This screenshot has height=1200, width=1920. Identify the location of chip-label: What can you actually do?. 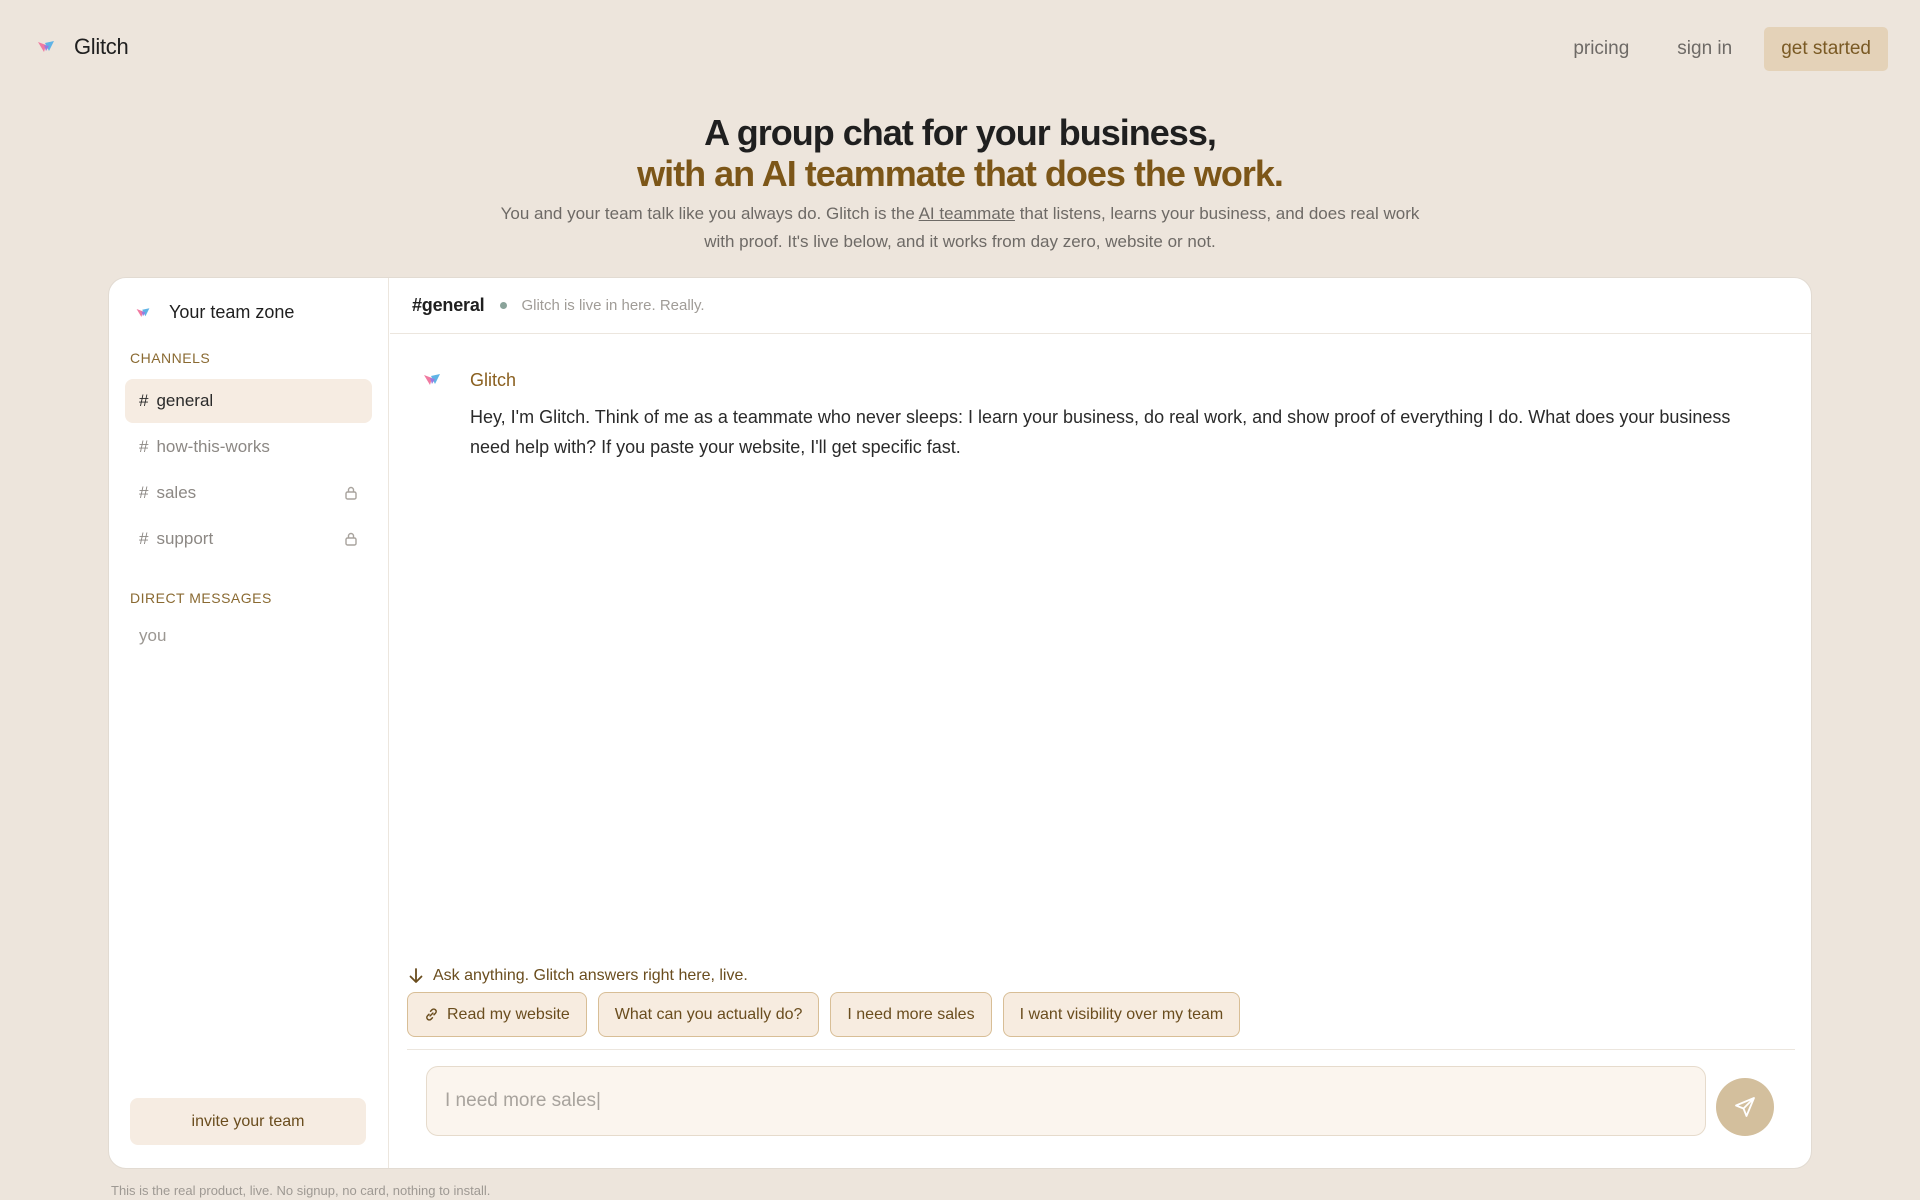
(708, 1014).